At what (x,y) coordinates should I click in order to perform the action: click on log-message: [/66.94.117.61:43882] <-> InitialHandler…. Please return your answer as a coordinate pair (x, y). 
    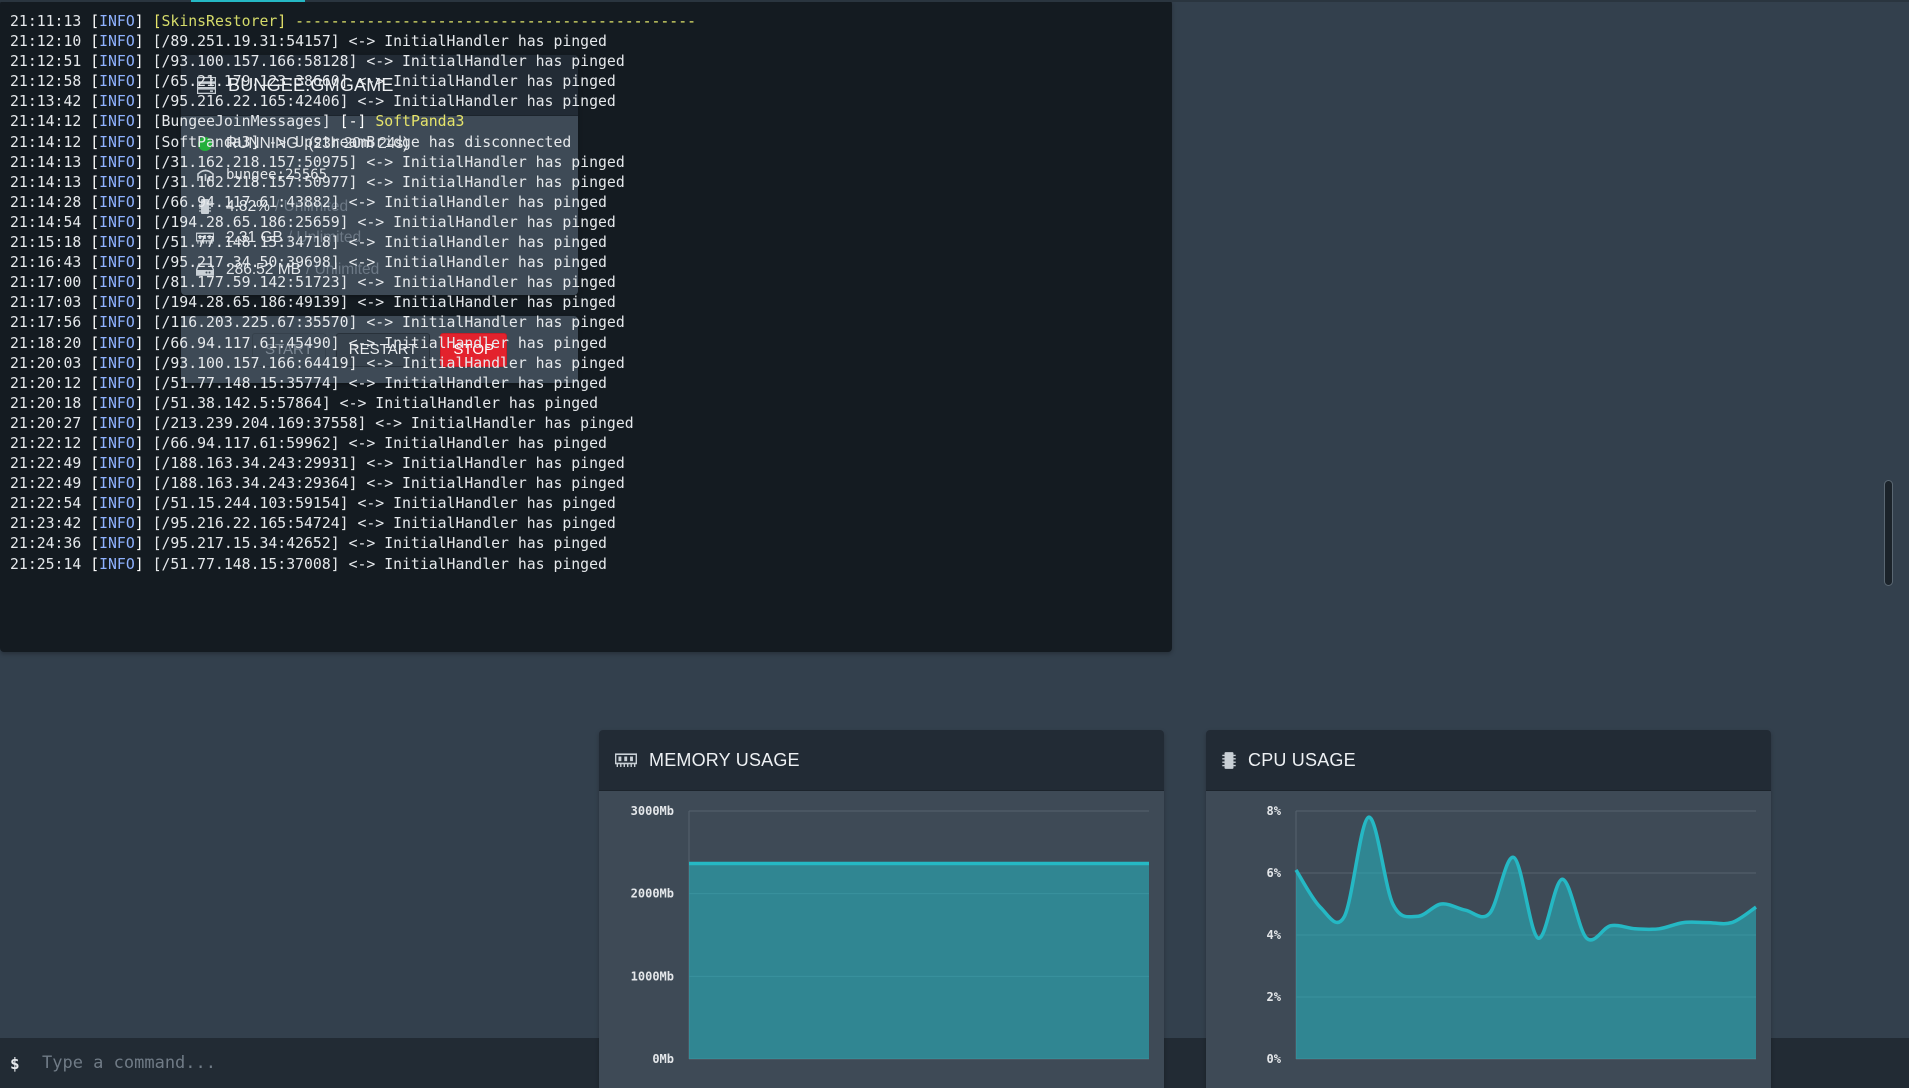
    Looking at the image, I should click on (379, 202).